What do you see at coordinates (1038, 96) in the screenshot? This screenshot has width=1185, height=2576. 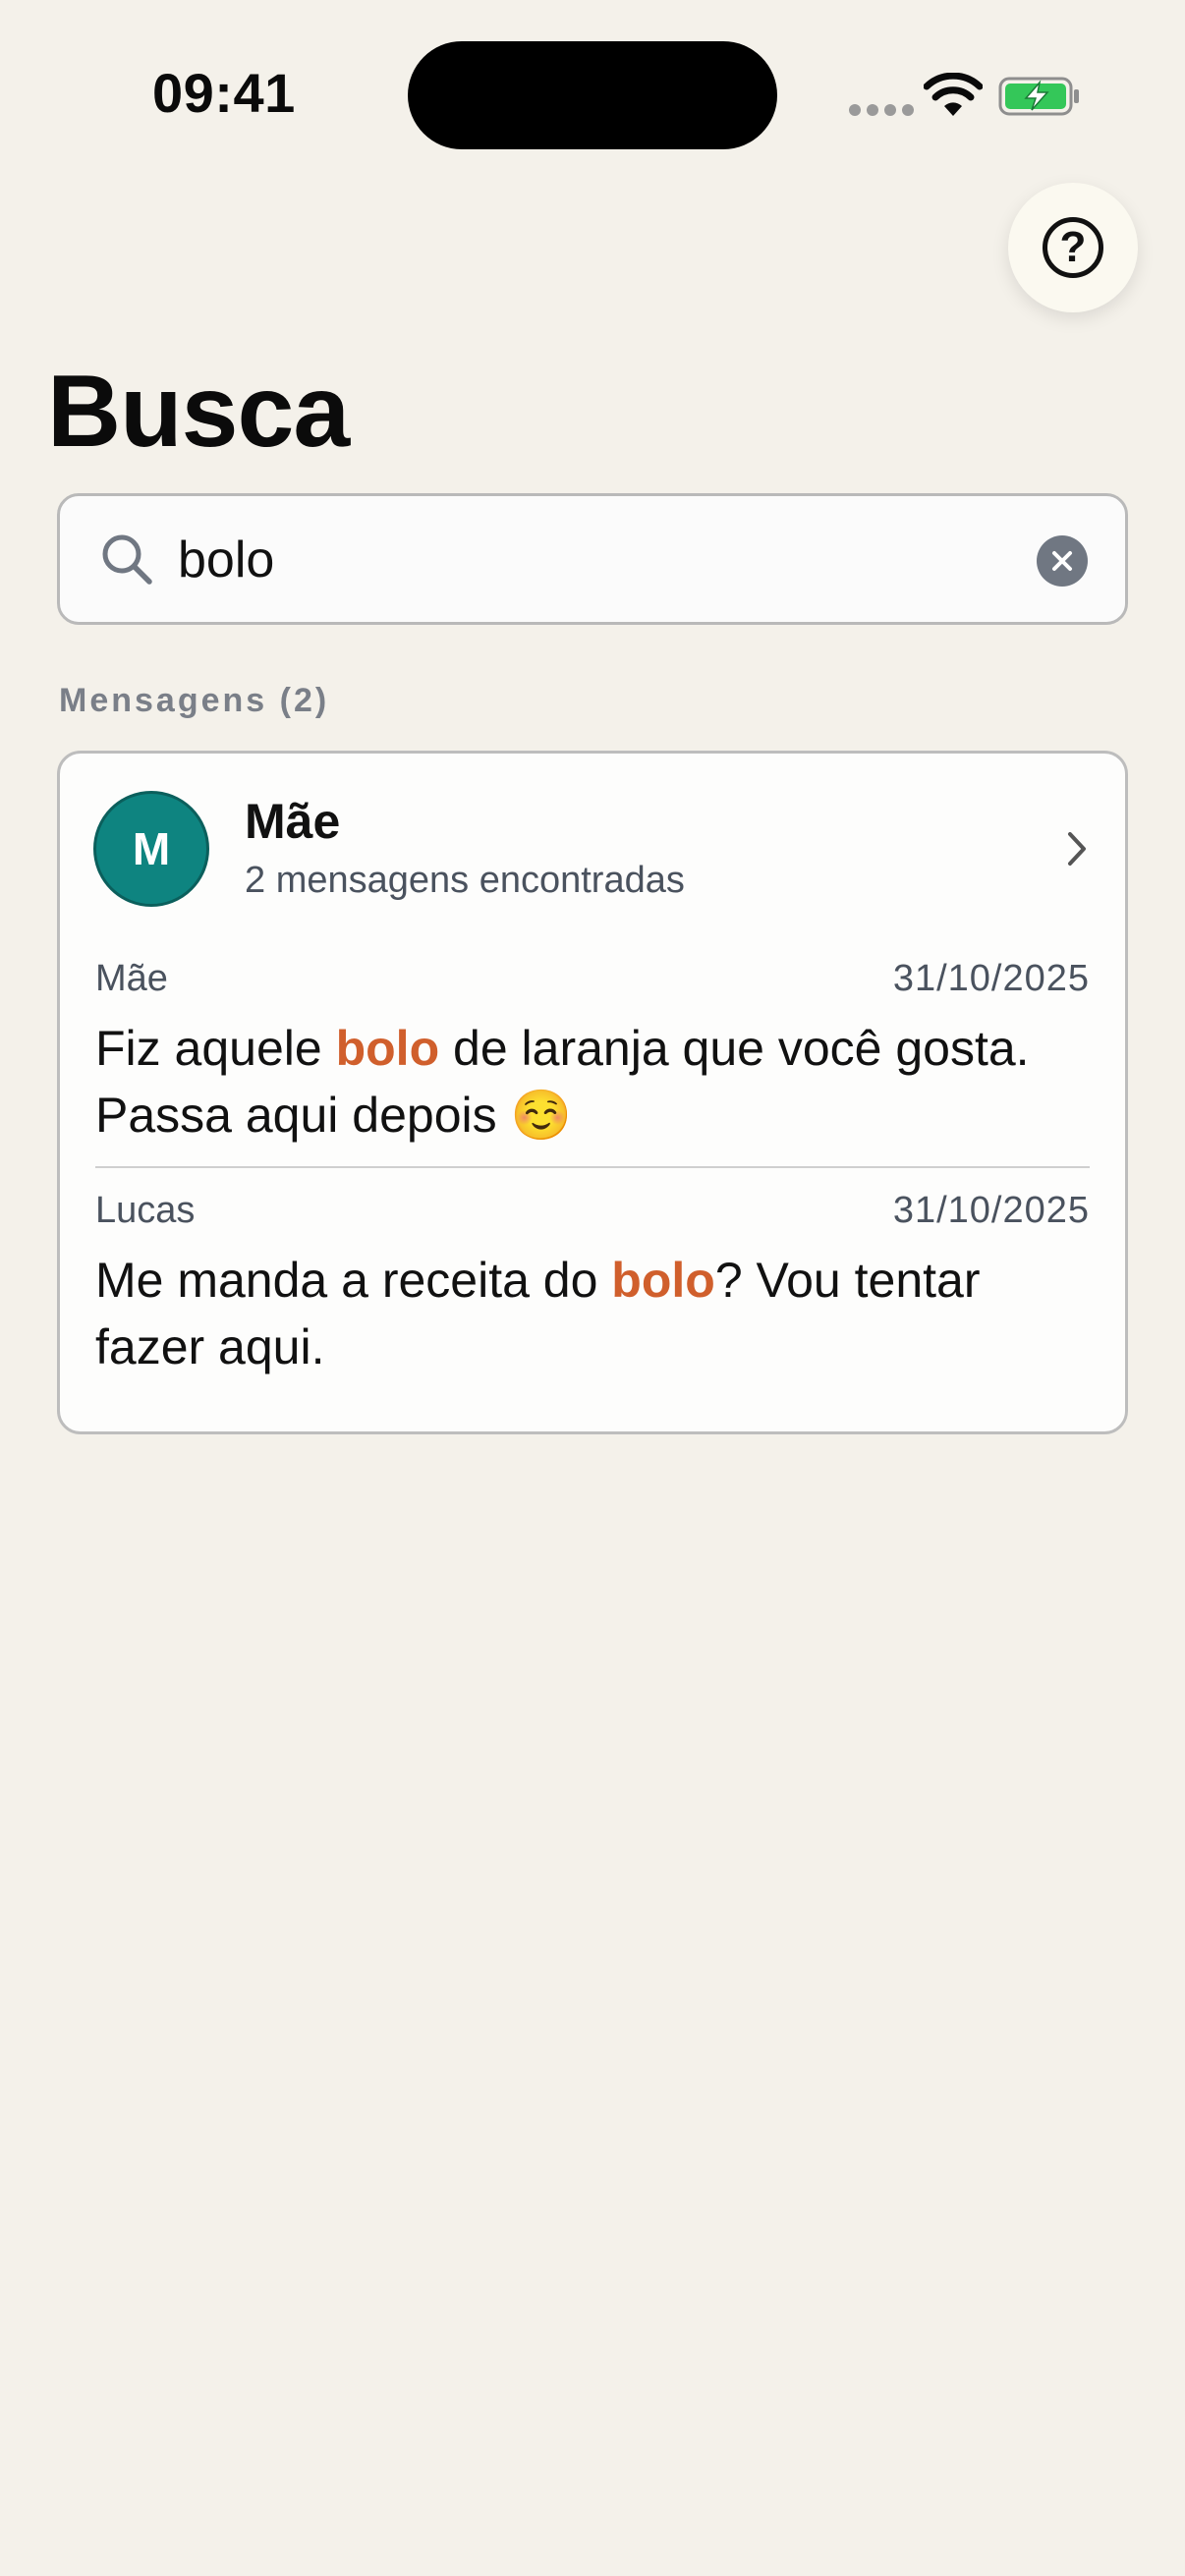 I see `battery-icon` at bounding box center [1038, 96].